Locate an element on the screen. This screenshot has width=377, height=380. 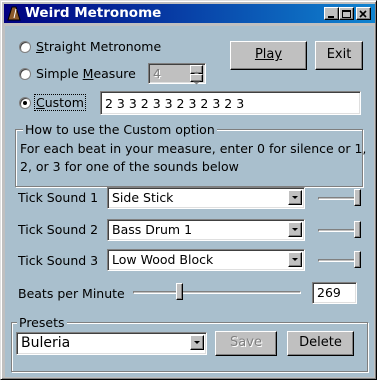
delete-label: Delete is located at coordinates (320, 342).